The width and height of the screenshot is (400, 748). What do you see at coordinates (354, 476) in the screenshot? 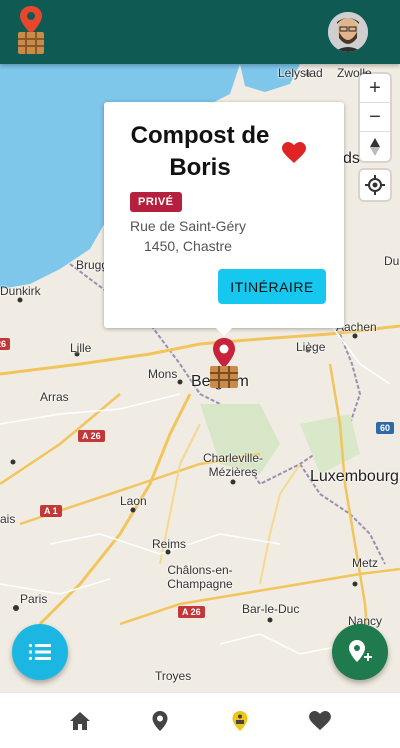
I see `map-label: Luxembourg` at bounding box center [354, 476].